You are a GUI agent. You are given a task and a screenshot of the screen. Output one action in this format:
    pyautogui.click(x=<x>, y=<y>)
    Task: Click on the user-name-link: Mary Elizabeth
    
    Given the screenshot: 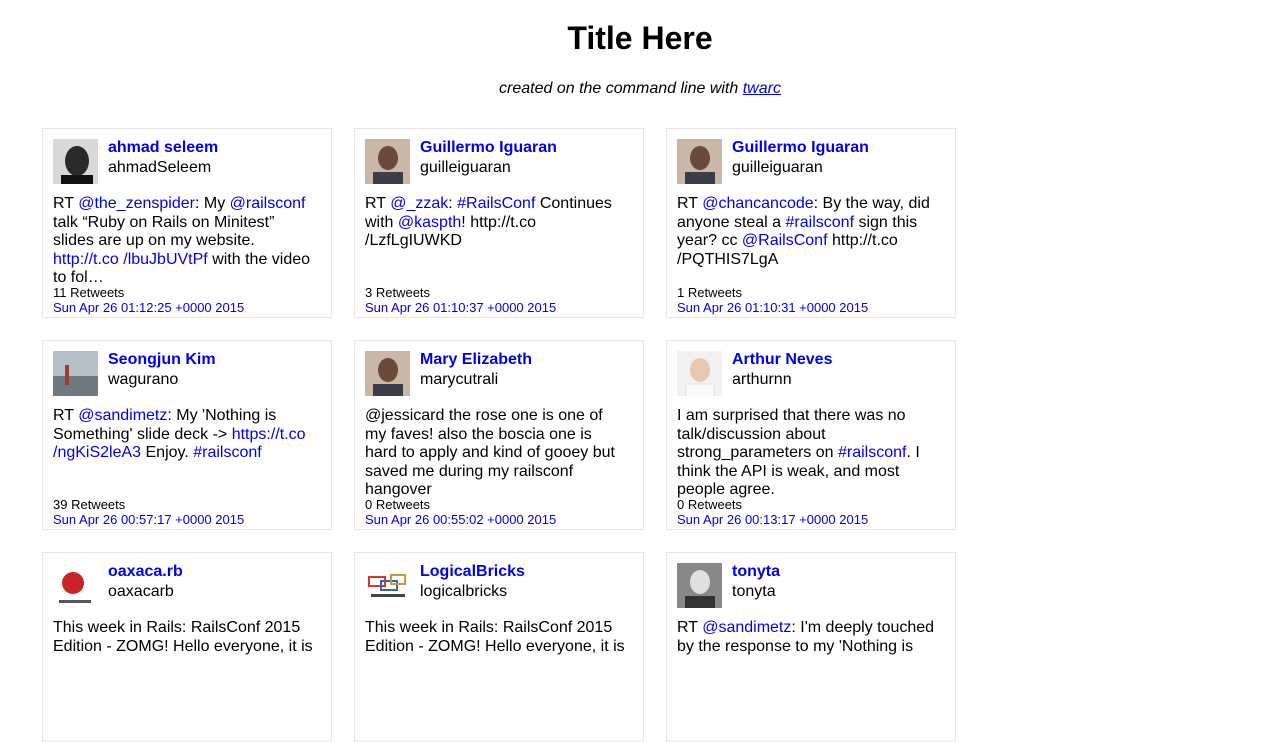 What is the action you would take?
    pyautogui.click(x=476, y=360)
    